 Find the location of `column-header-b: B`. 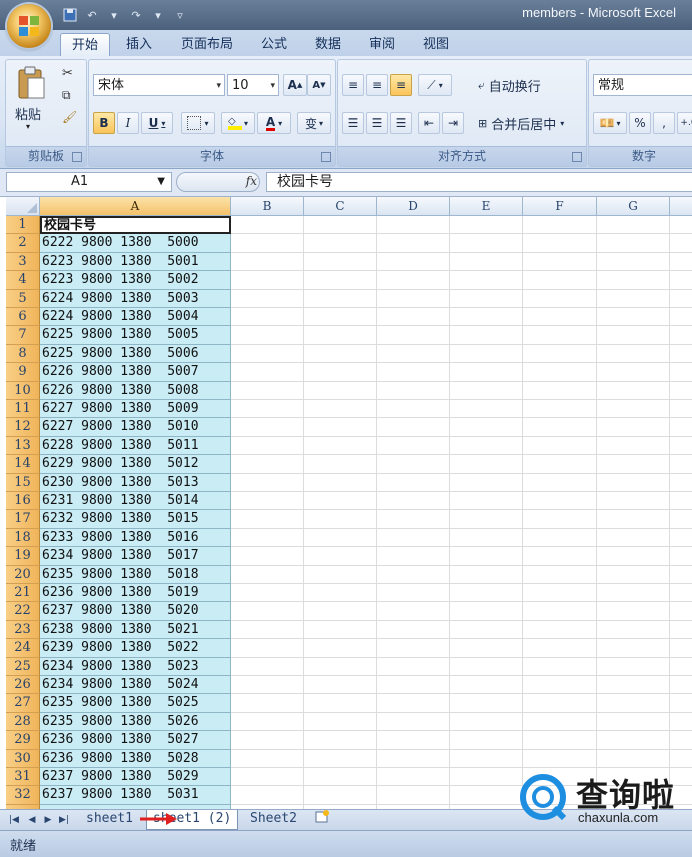

column-header-b: B is located at coordinates (267, 206).